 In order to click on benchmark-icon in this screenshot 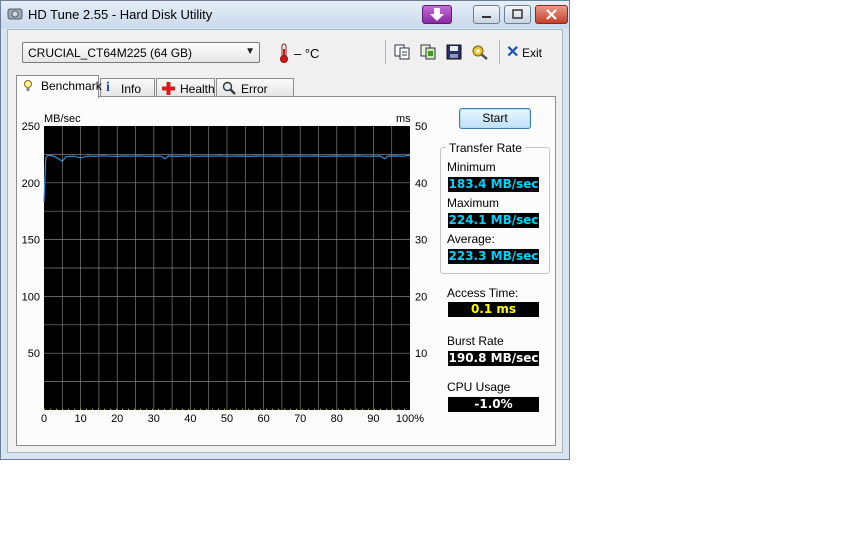, I will do `click(28, 85)`.